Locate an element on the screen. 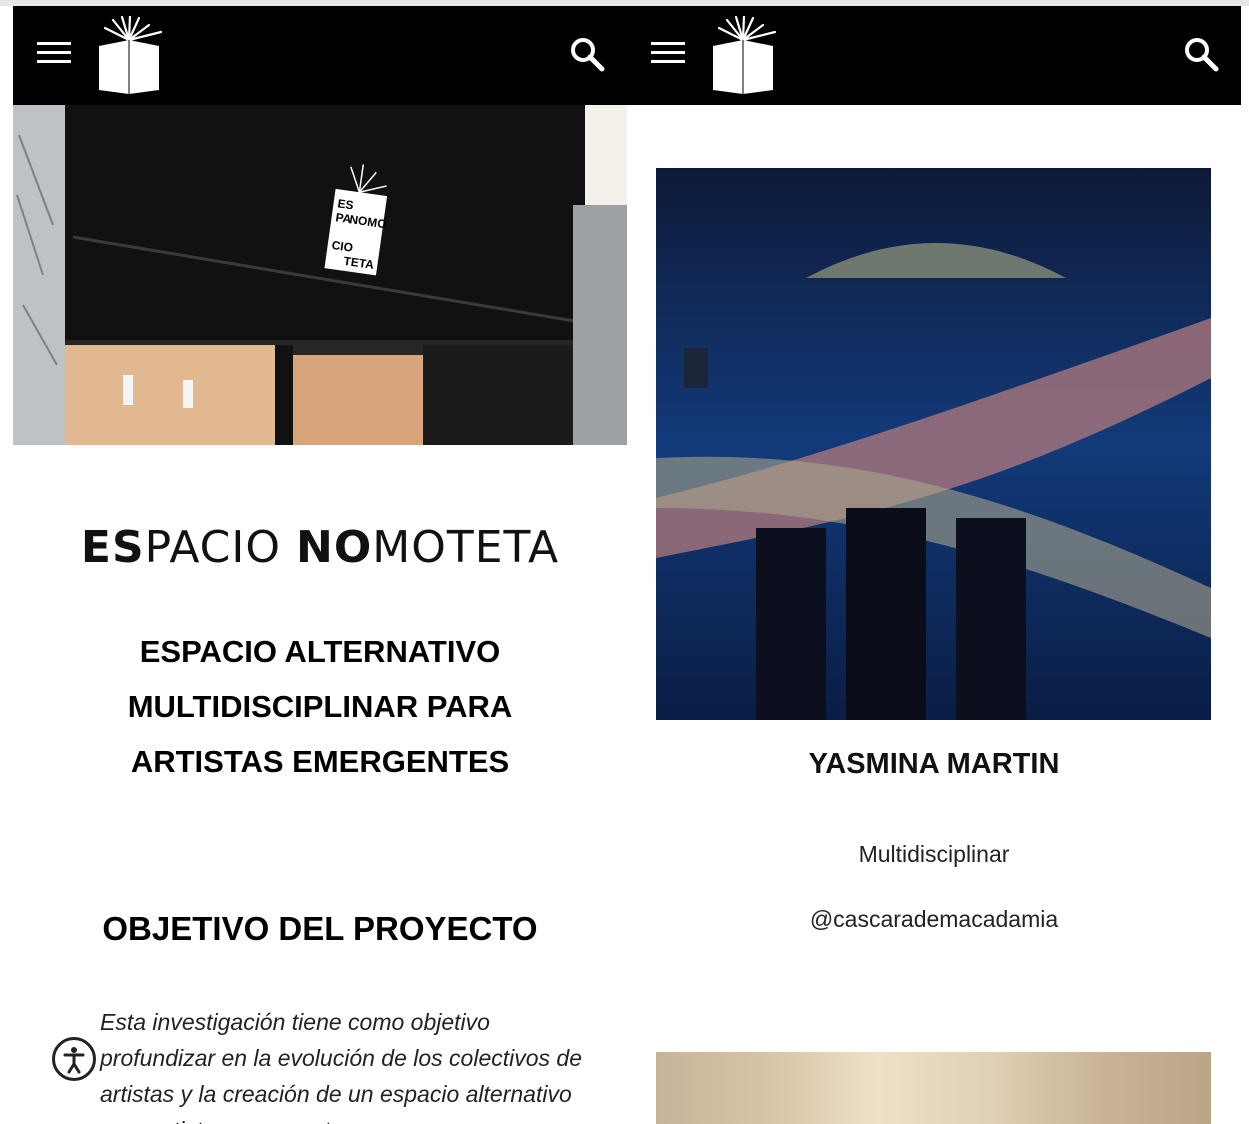 The height and width of the screenshot is (1124, 1249). artist-name: YASMINA MARTIN is located at coordinates (934, 764).